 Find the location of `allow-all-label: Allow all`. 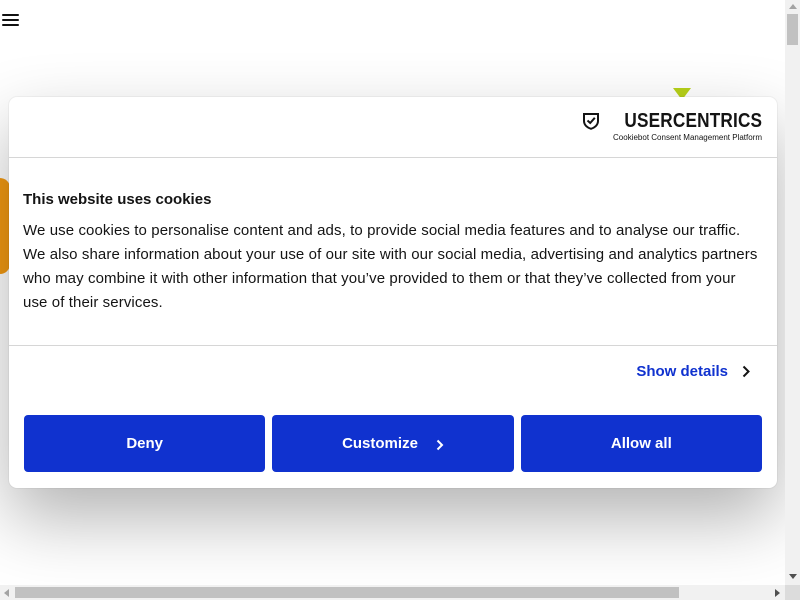

allow-all-label: Allow all is located at coordinates (641, 443).